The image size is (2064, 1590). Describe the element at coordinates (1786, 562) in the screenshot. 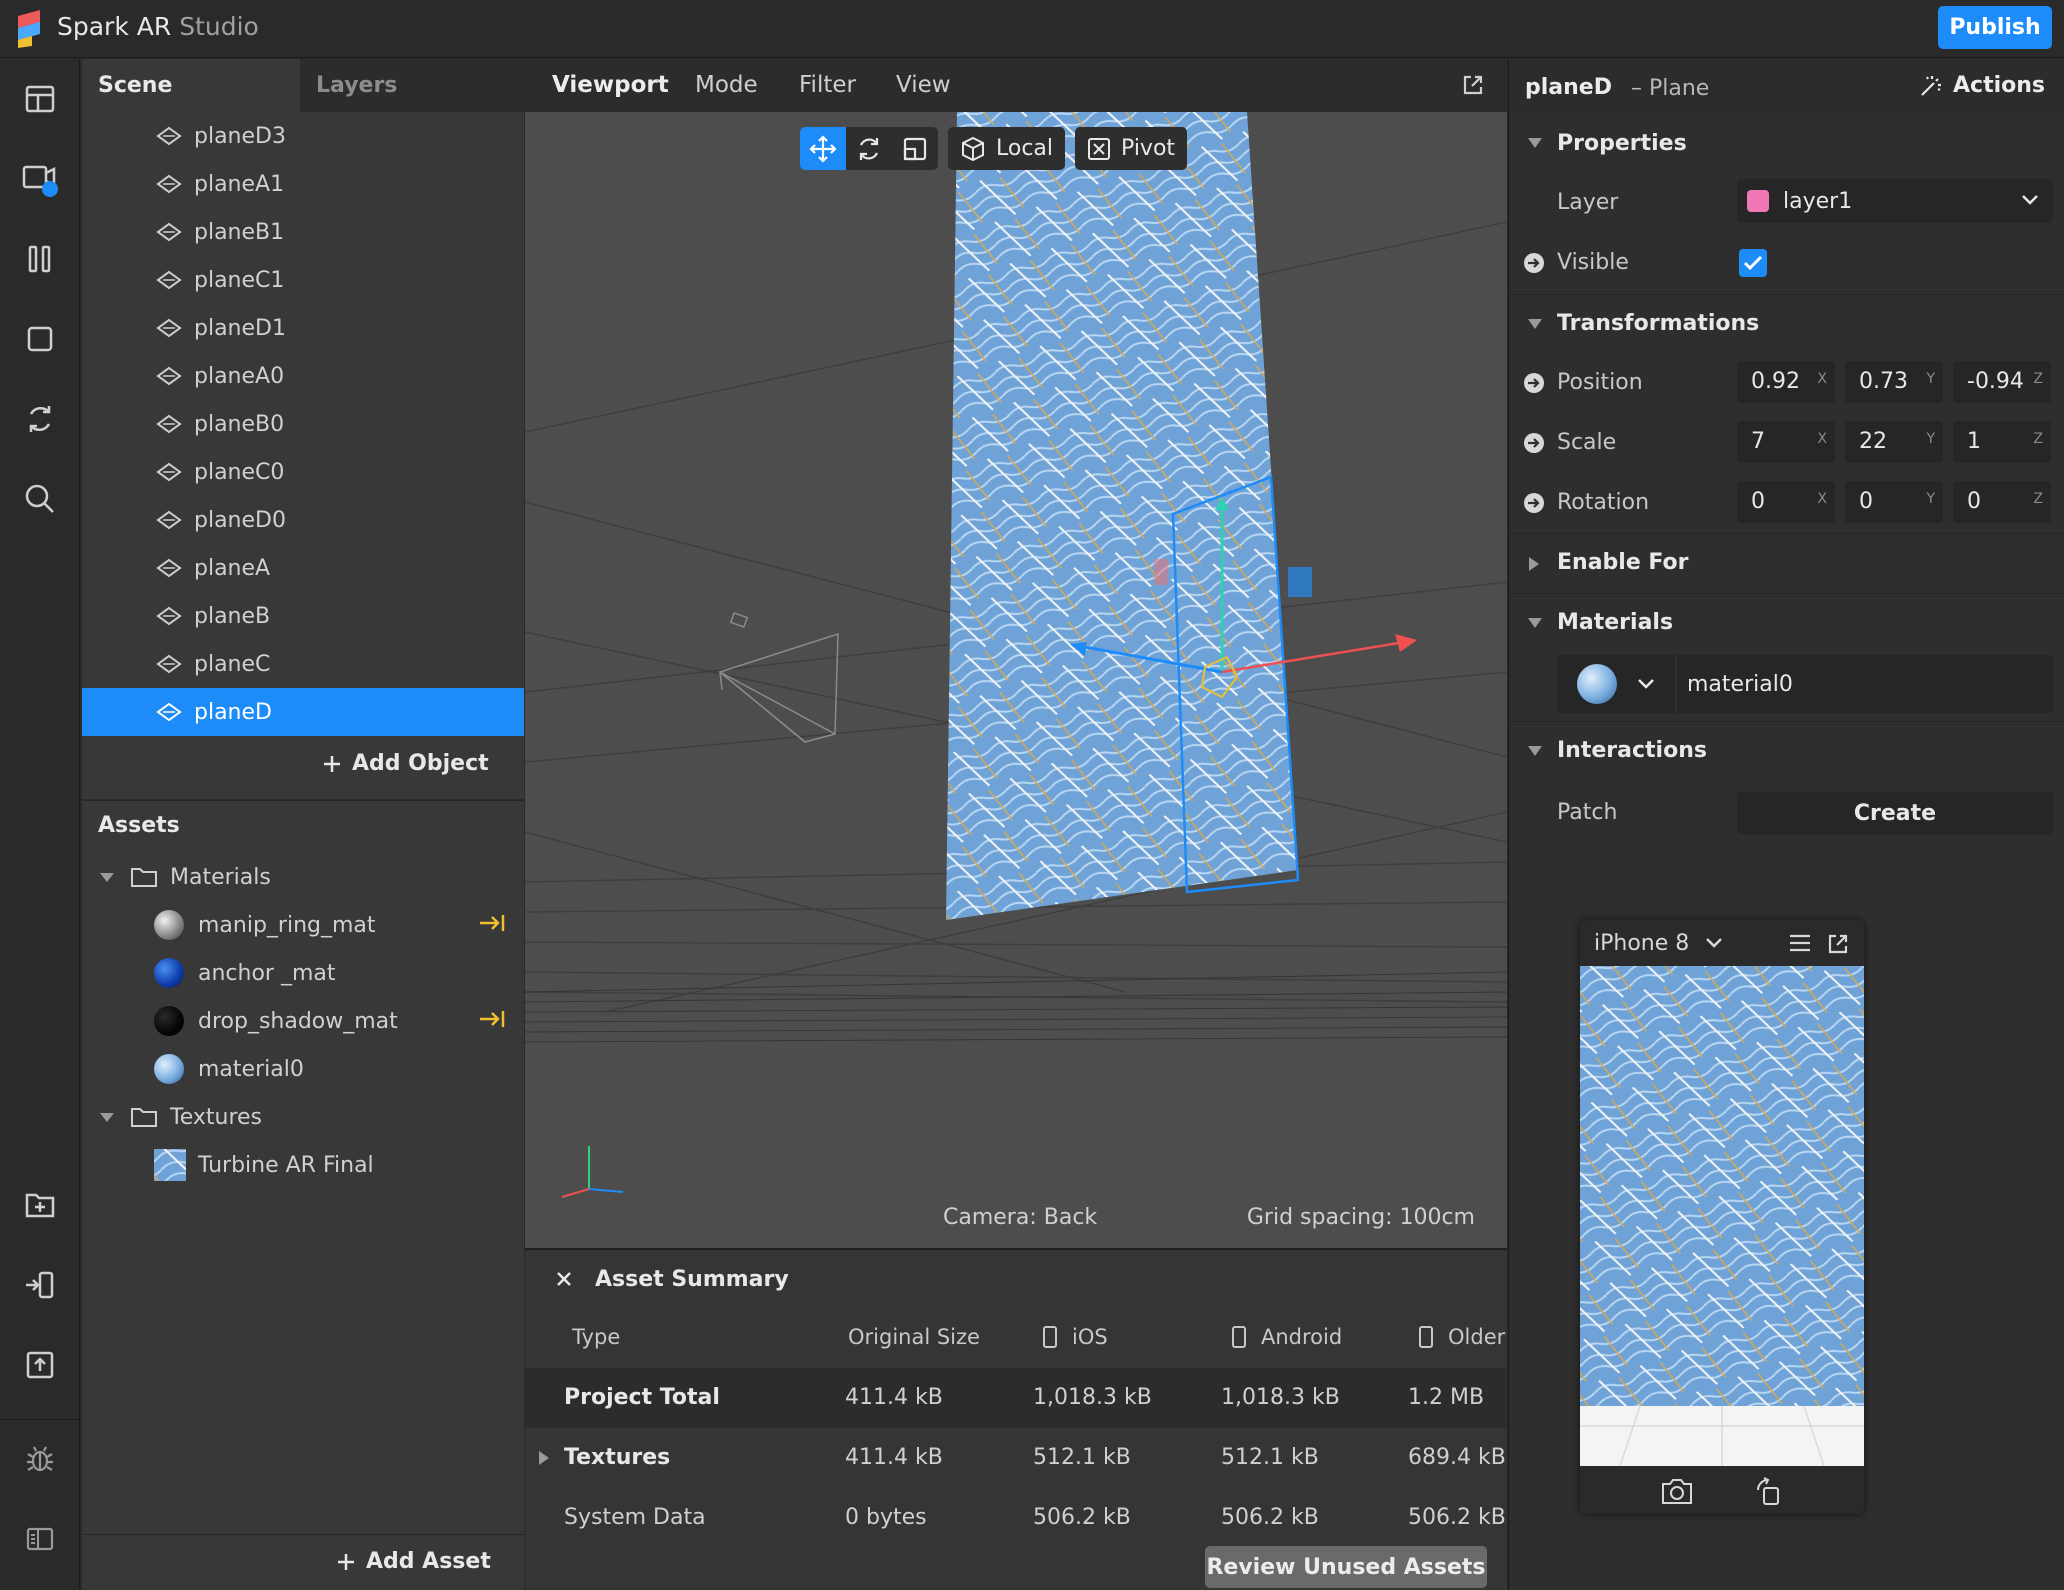

I see `section-enable-for: Enable For` at that location.